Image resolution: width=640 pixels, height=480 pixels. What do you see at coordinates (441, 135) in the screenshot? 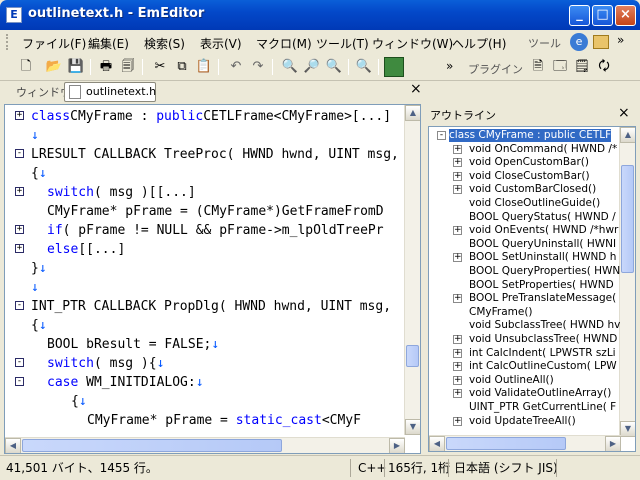
I see `collapse-node-icon: -` at bounding box center [441, 135].